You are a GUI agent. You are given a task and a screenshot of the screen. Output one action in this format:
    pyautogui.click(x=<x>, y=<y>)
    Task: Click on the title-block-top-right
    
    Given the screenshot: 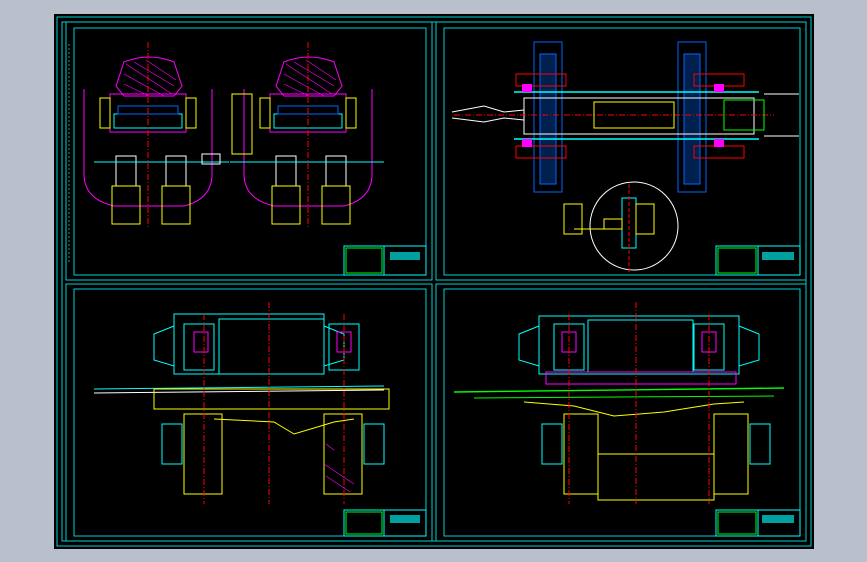 What is the action you would take?
    pyautogui.click(x=758, y=260)
    